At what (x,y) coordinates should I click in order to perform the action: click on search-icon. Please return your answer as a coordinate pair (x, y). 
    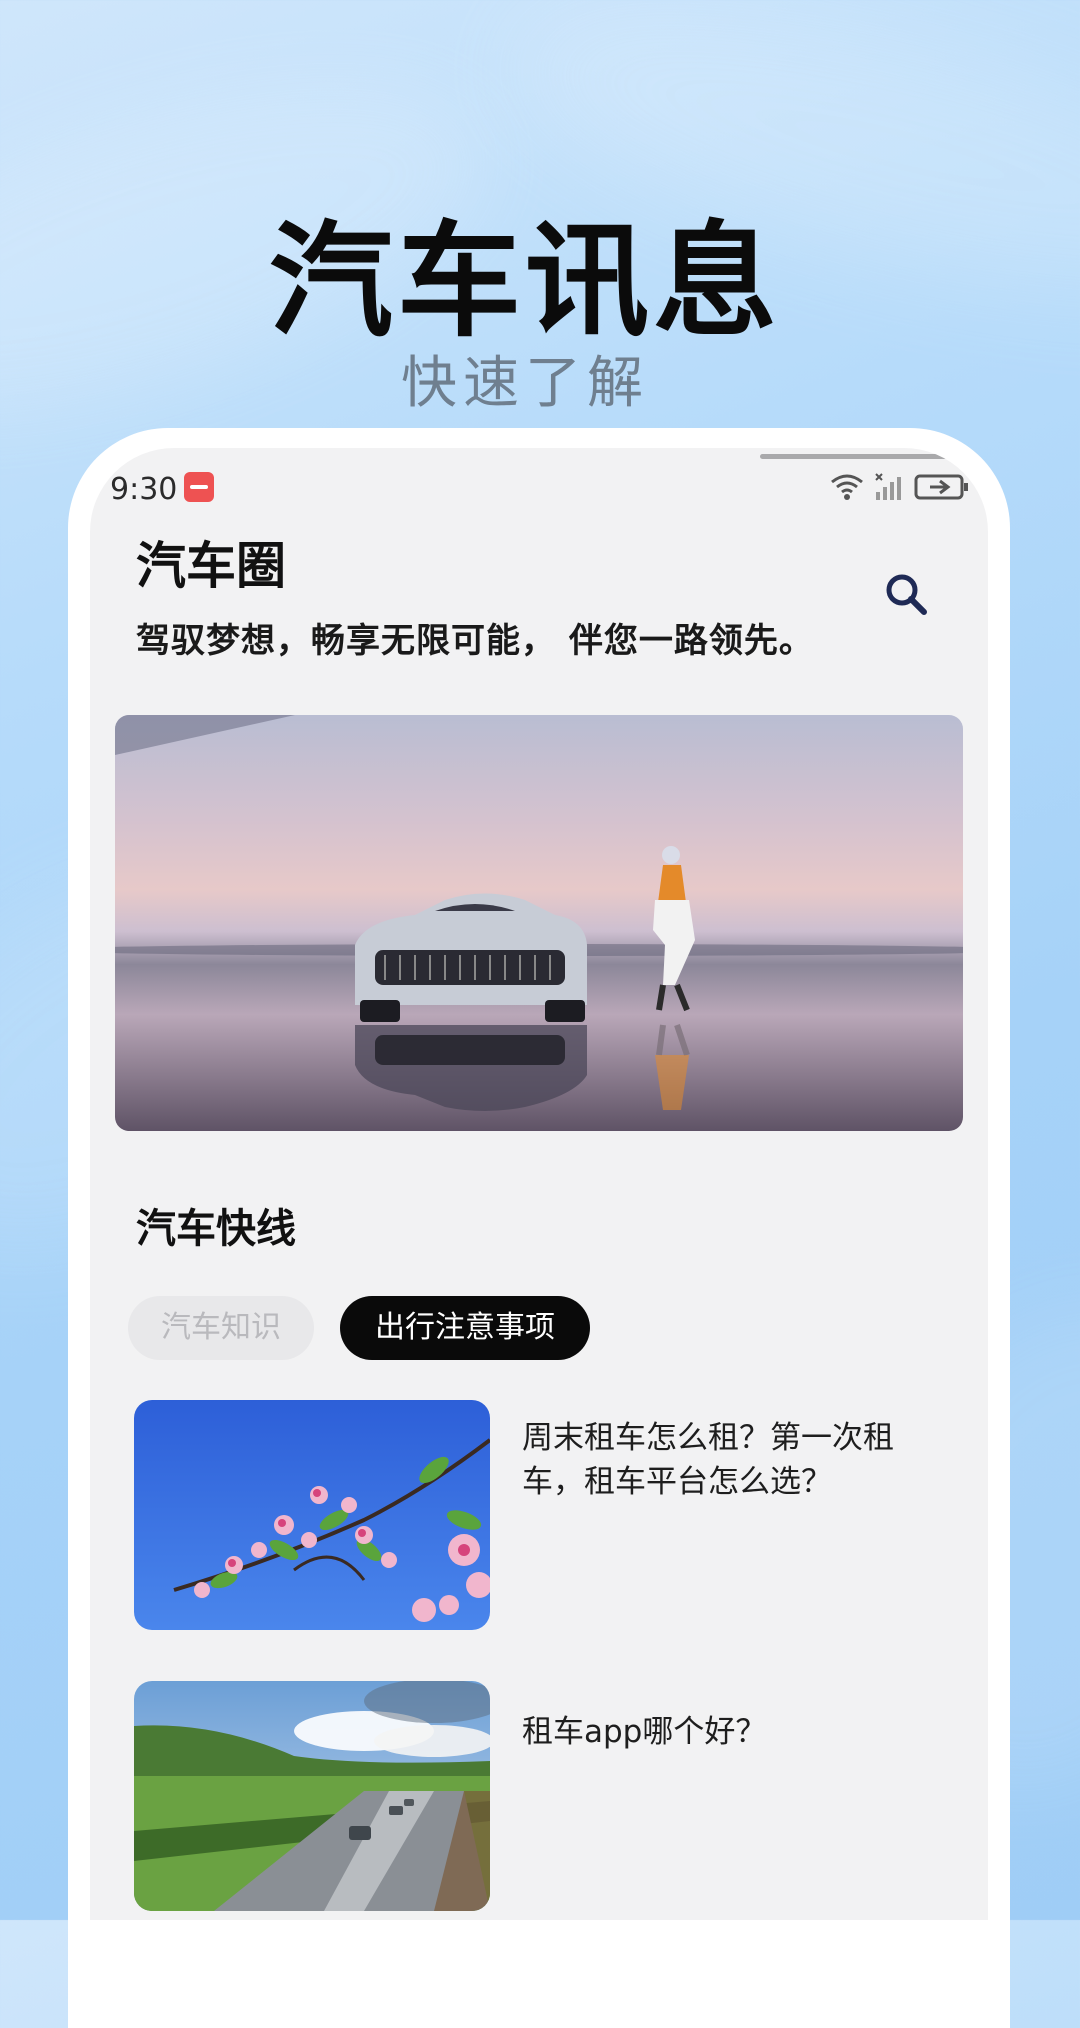
    Looking at the image, I should click on (906, 594).